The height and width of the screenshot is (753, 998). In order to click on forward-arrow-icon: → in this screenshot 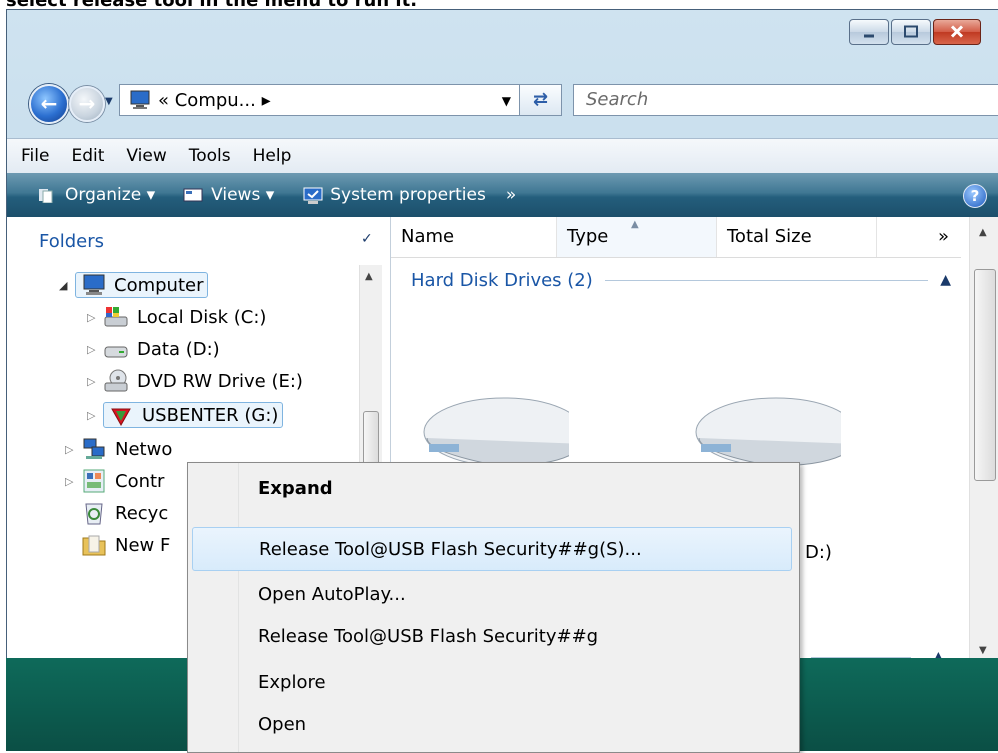, I will do `click(87, 103)`.